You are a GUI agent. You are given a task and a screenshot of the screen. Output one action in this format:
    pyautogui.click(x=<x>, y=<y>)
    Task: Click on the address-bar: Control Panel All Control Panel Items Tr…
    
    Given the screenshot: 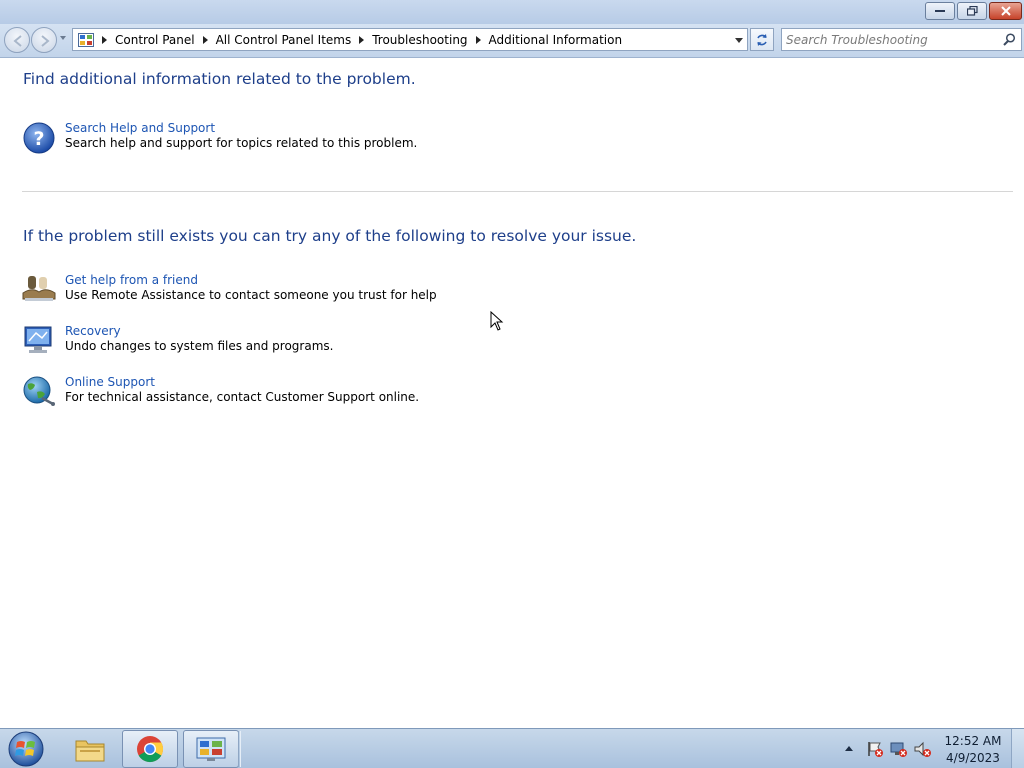 What is the action you would take?
    pyautogui.click(x=410, y=39)
    